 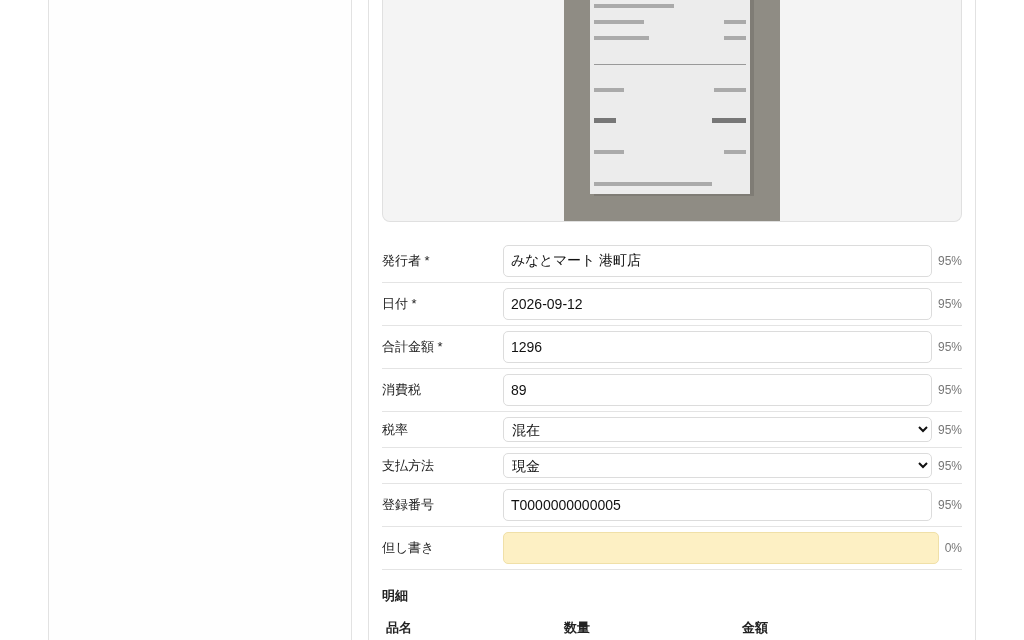 I want to click on field-label: 支払方法, so click(x=408, y=465).